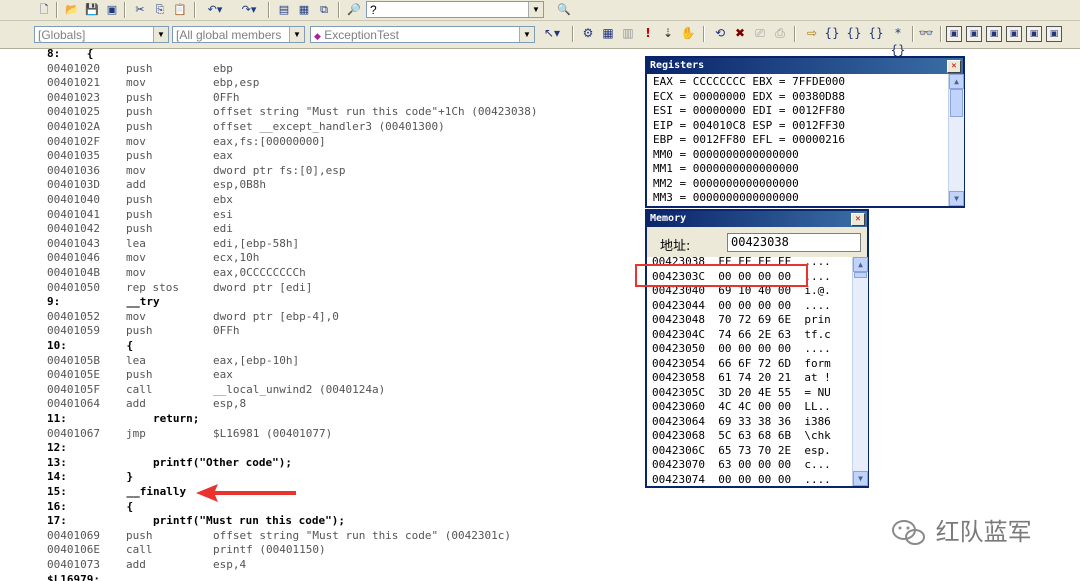 The height and width of the screenshot is (581, 1080). What do you see at coordinates (322, 273) in the screenshot?
I see `asm-line: 0040104B mov eax,0CCCCCCCCh` at bounding box center [322, 273].